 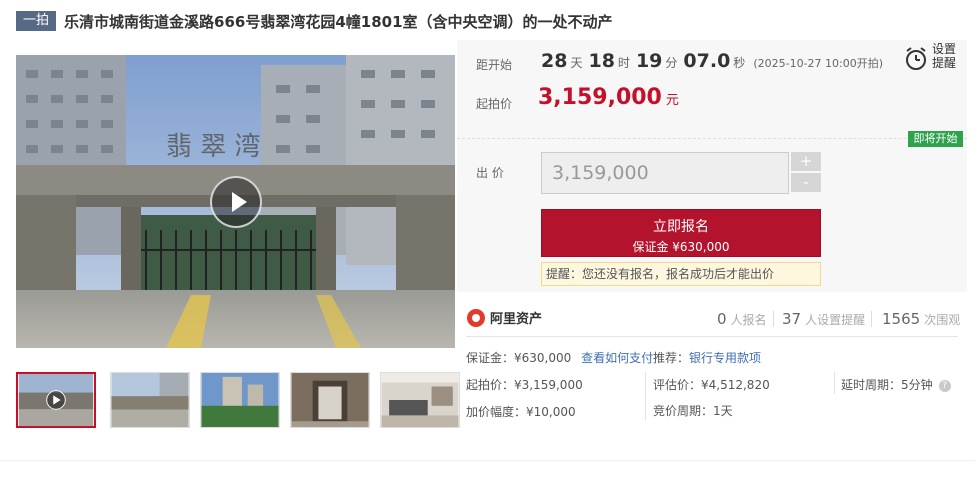 I want to click on view-count: 1565 次围观, so click(x=921, y=318).